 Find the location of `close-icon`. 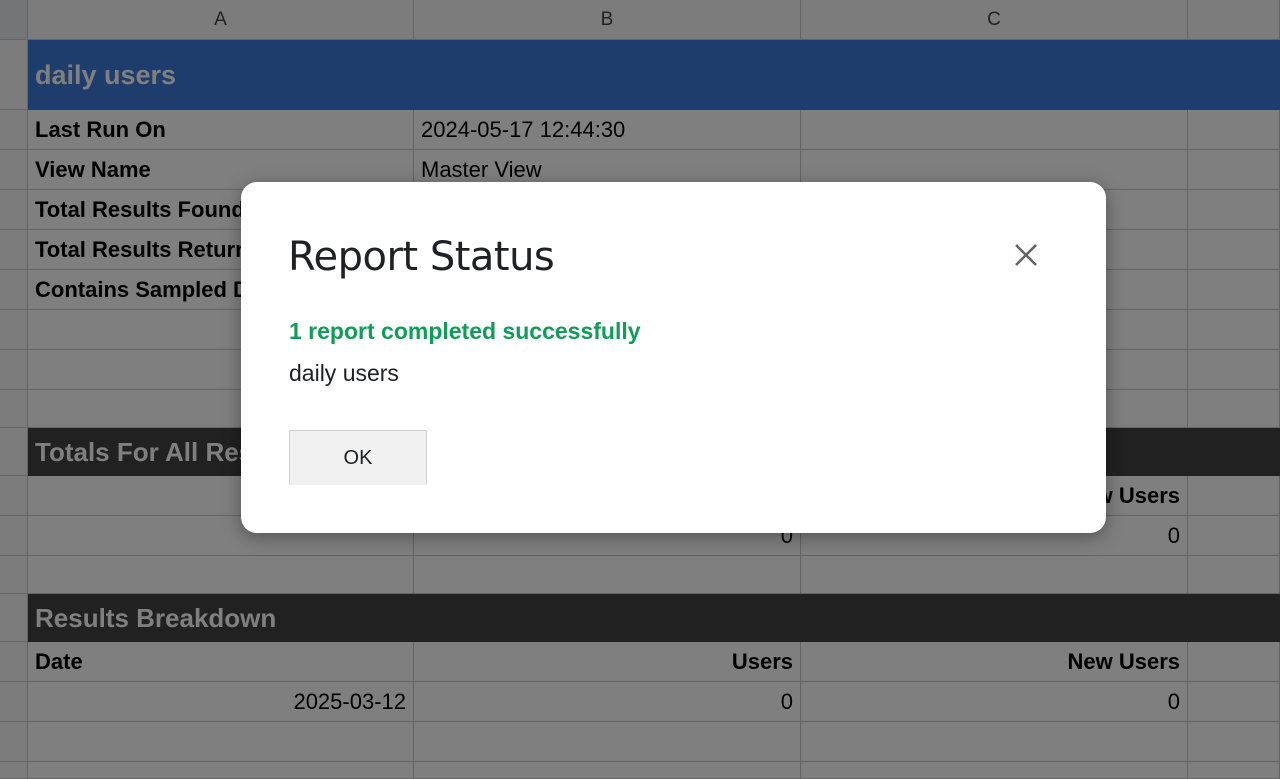

close-icon is located at coordinates (1026, 255).